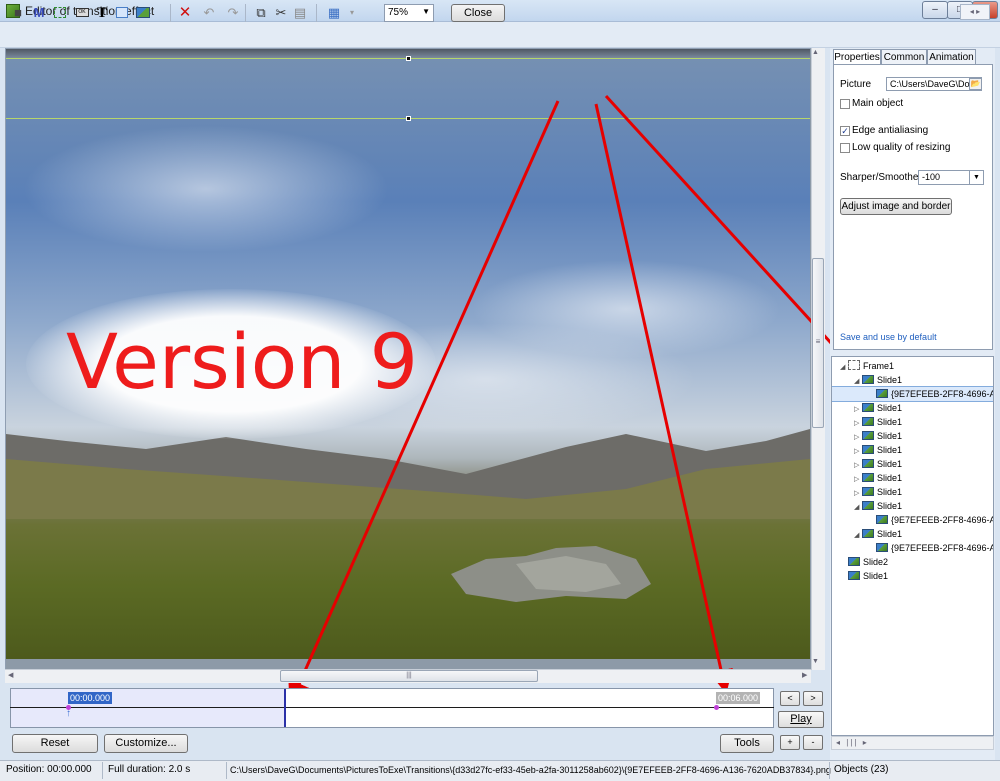 This screenshot has height=781, width=1000. What do you see at coordinates (738, 698) in the screenshot?
I see `timeline-end-time: 00:06.000` at bounding box center [738, 698].